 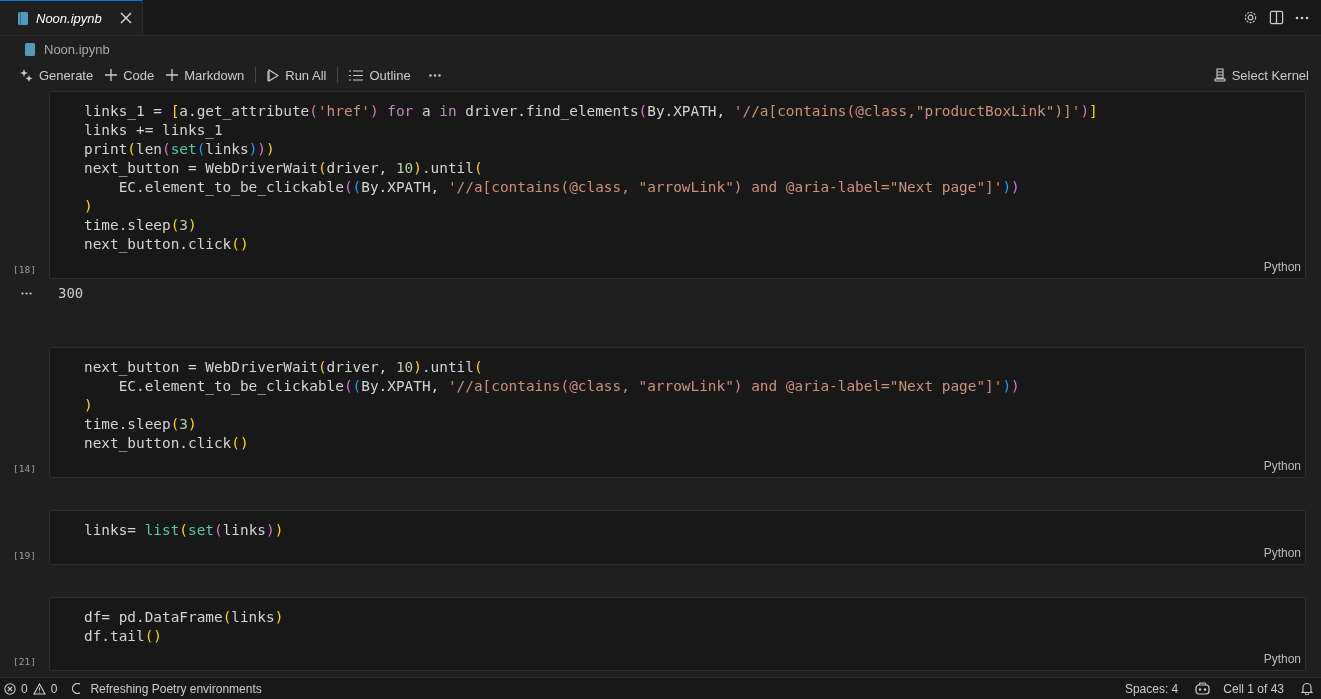 I want to click on code-line: links += links_1, so click(x=154, y=130).